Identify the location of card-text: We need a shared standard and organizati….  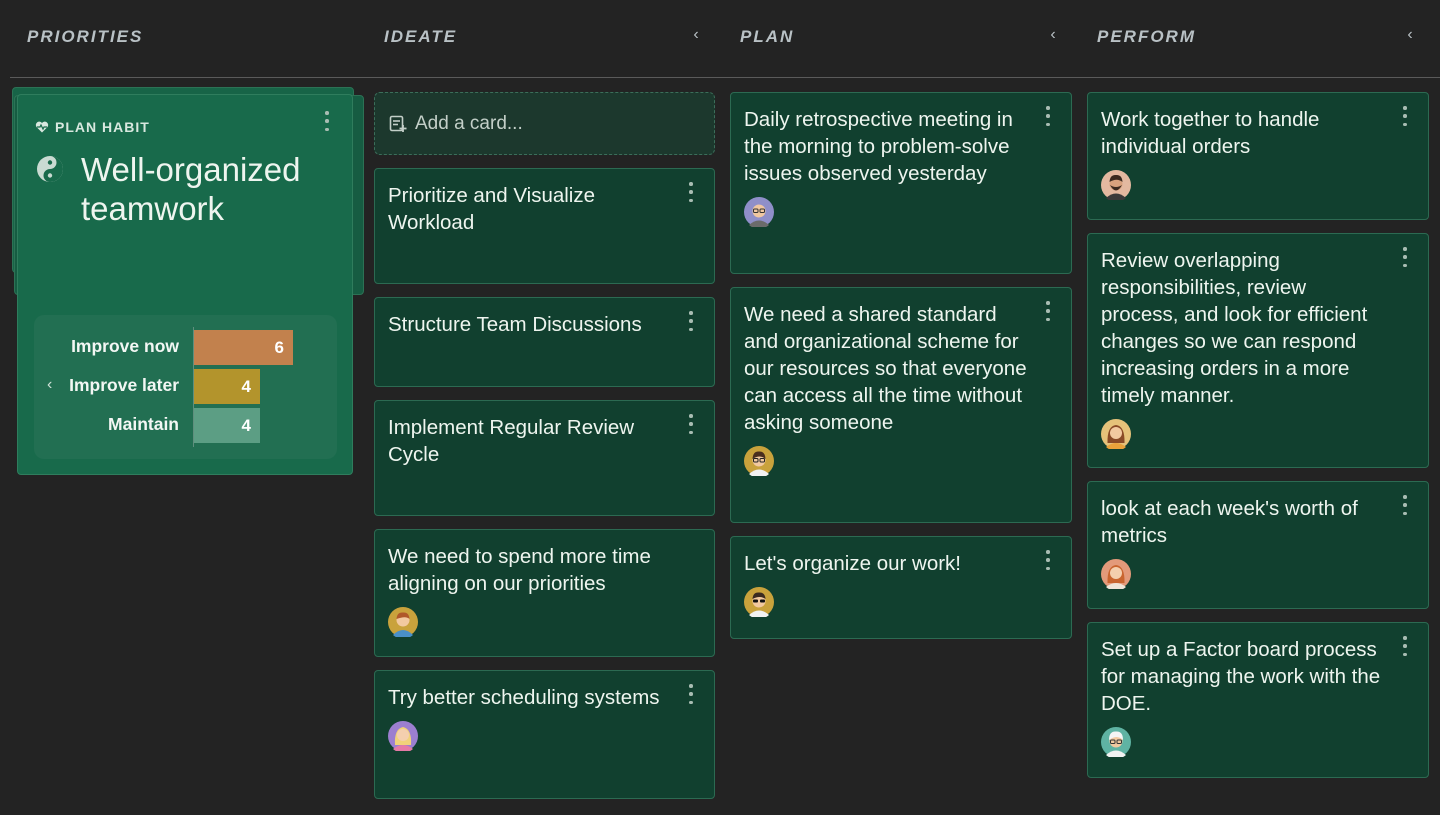
(885, 368).